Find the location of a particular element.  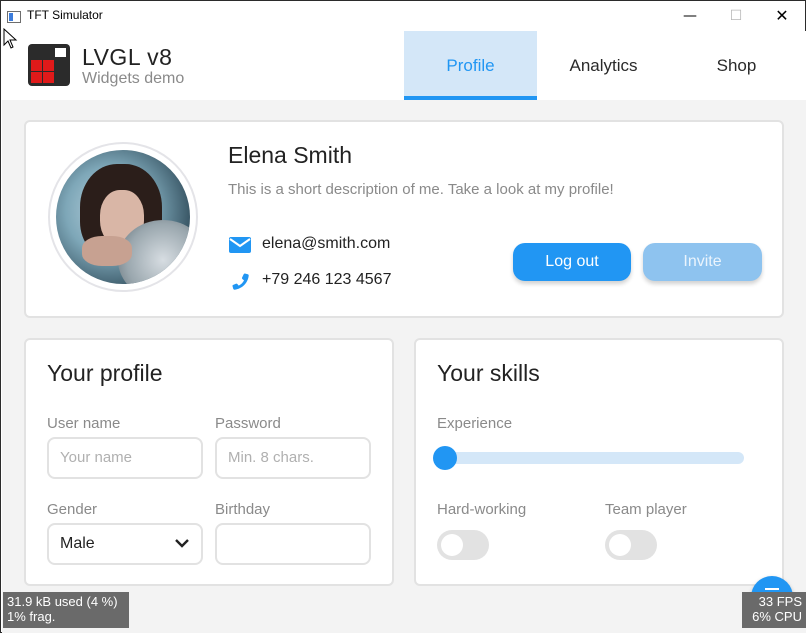

maximize-button: ☐ is located at coordinates (736, 16).